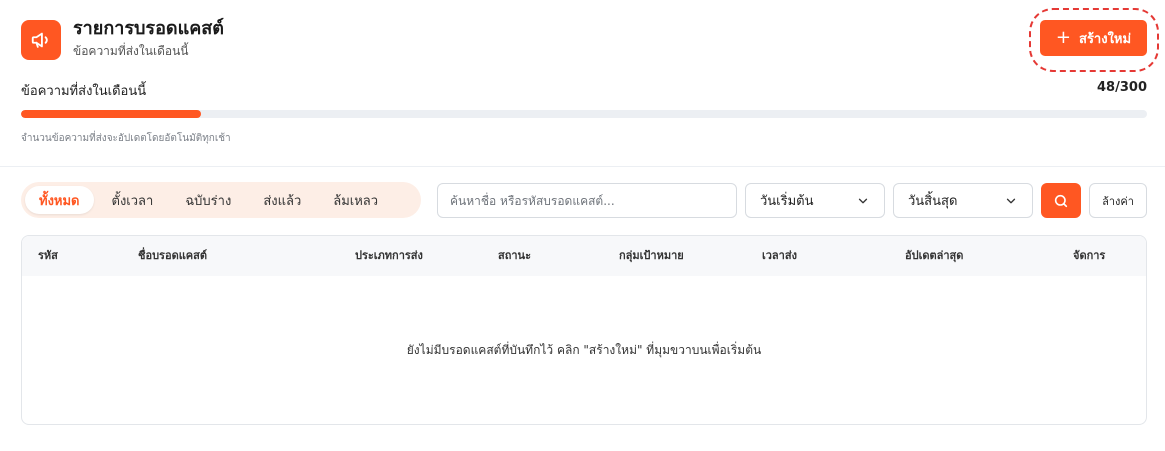 This screenshot has width=1165, height=451. I want to click on tab-draft: ฉบับร่าง, so click(208, 200).